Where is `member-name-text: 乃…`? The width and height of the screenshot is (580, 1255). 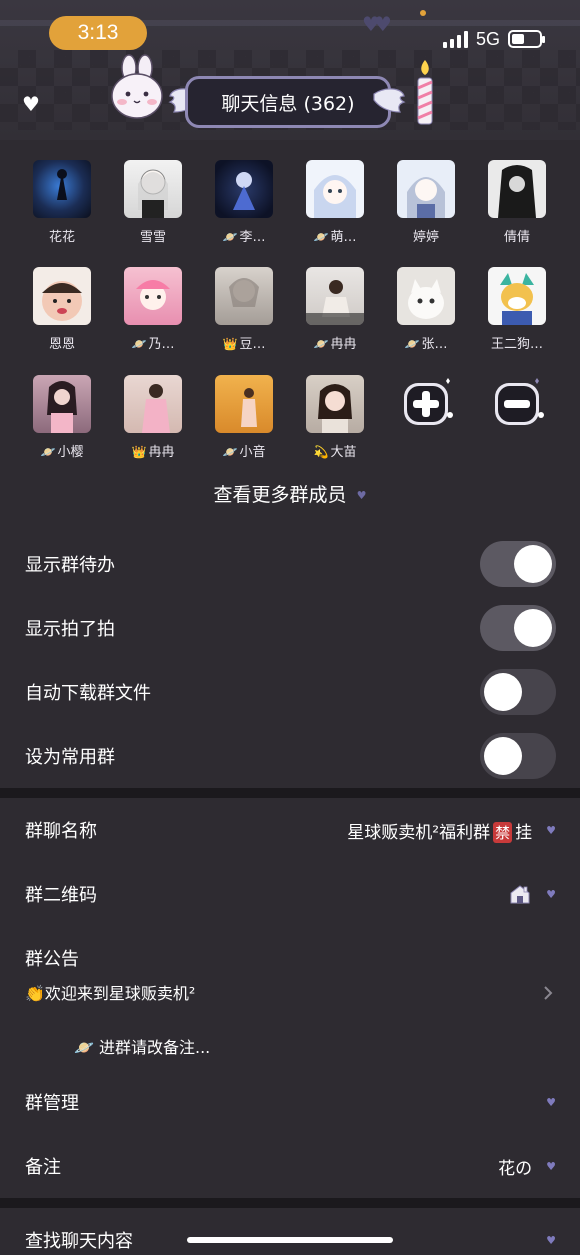 member-name-text: 乃… is located at coordinates (161, 344).